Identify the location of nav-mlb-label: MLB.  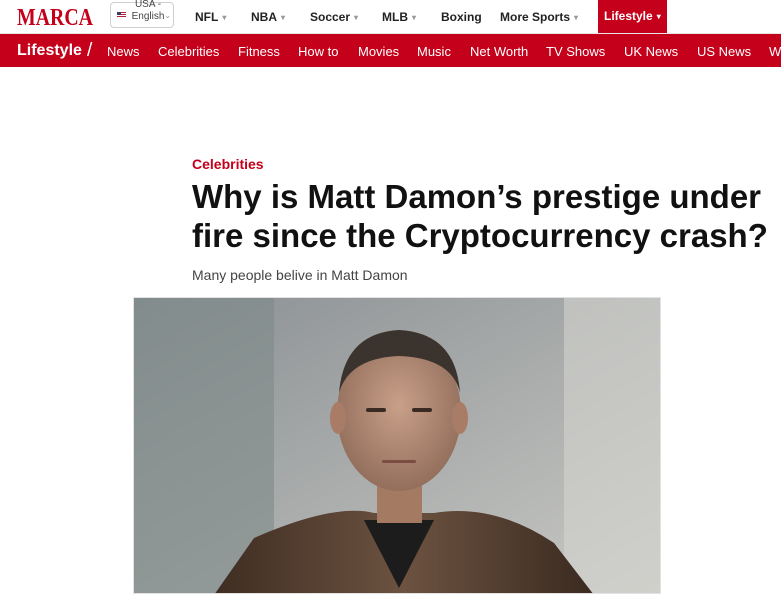
(395, 17).